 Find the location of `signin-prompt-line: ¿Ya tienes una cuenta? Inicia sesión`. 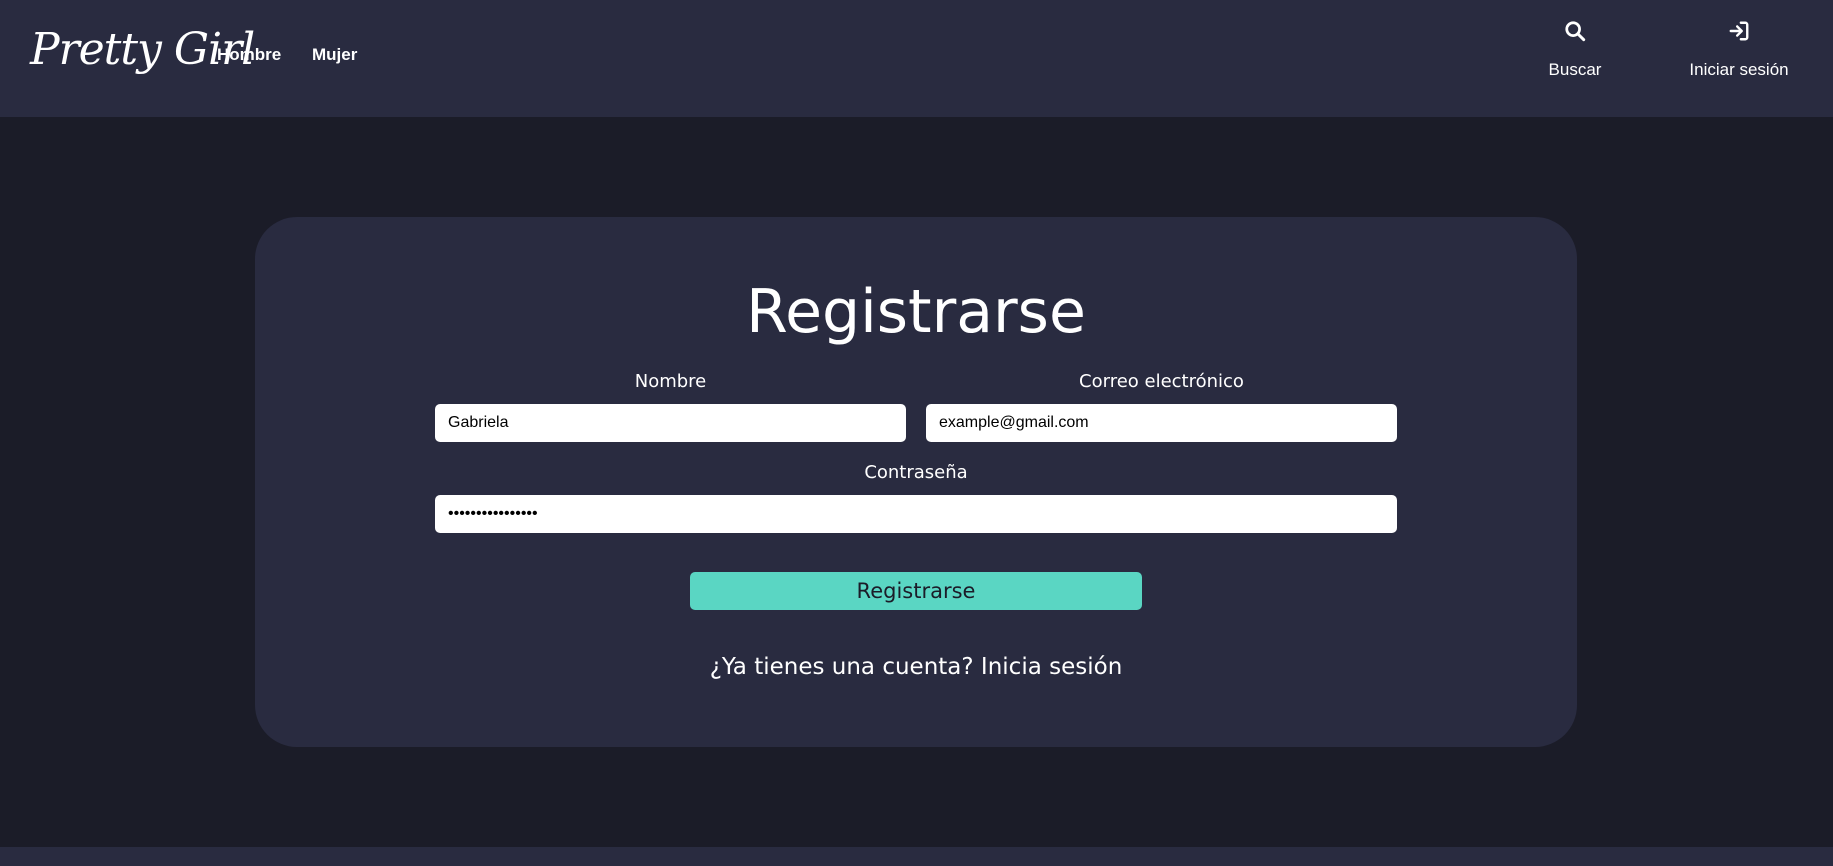

signin-prompt-line: ¿Ya tienes una cuenta? Inicia sesión is located at coordinates (916, 667).